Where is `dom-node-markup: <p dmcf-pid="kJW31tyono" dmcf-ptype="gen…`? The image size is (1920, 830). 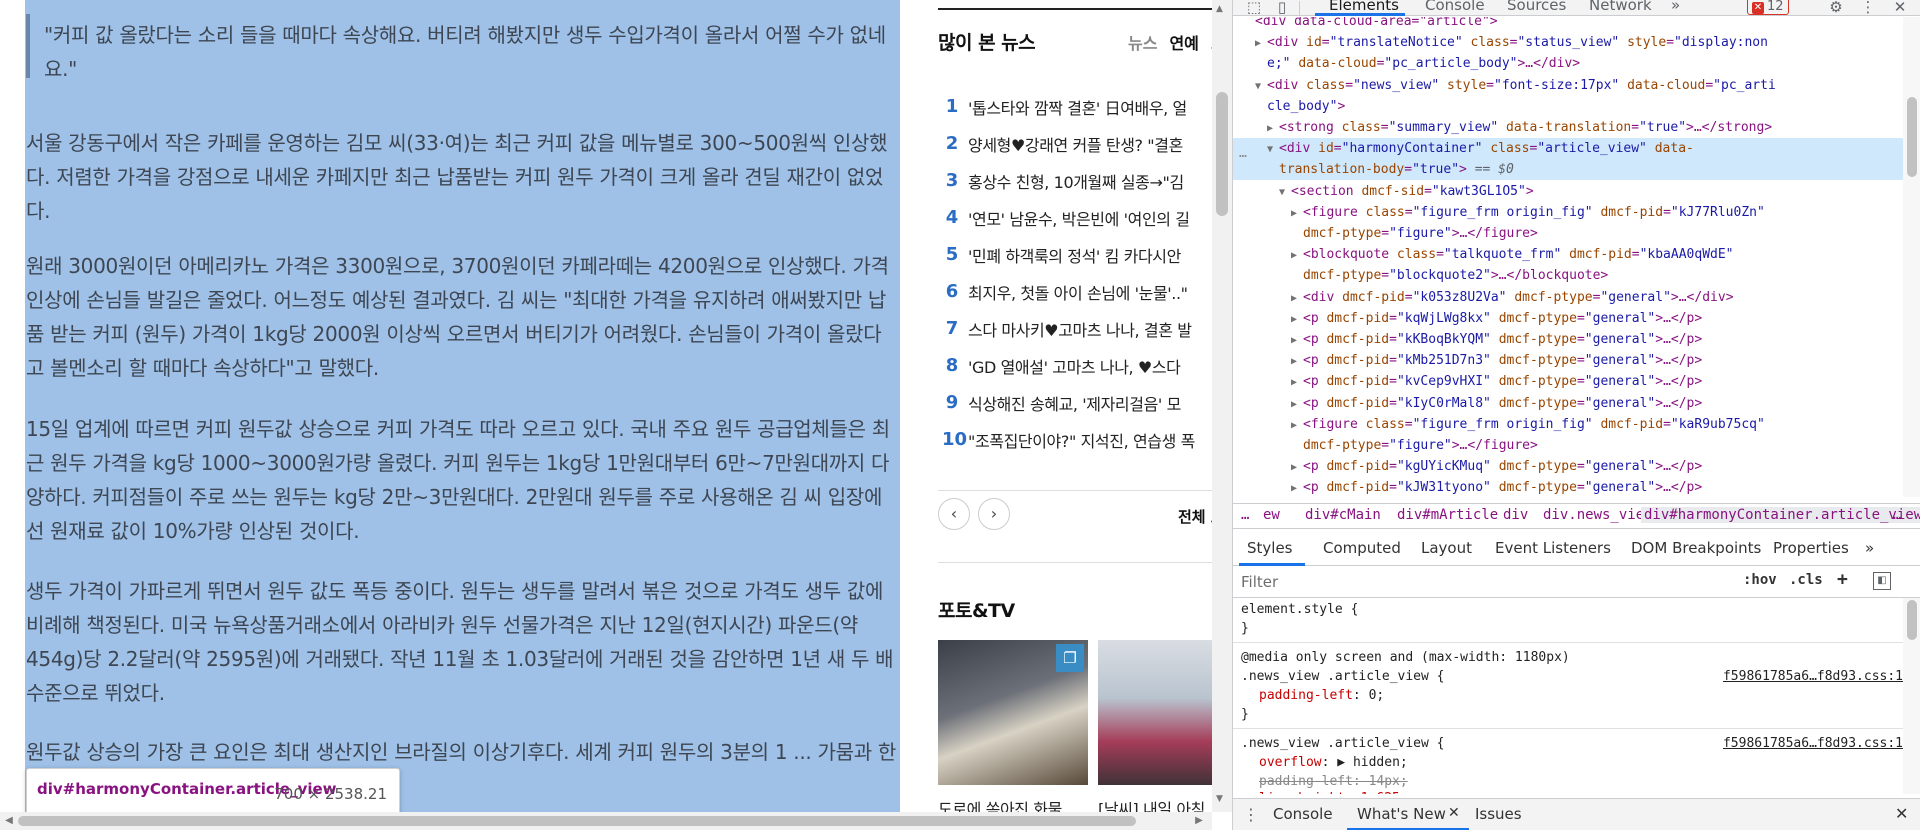
dom-node-markup: <p dmcf-pid="kJW31tyono" dmcf-ptype="gen… is located at coordinates (1502, 487).